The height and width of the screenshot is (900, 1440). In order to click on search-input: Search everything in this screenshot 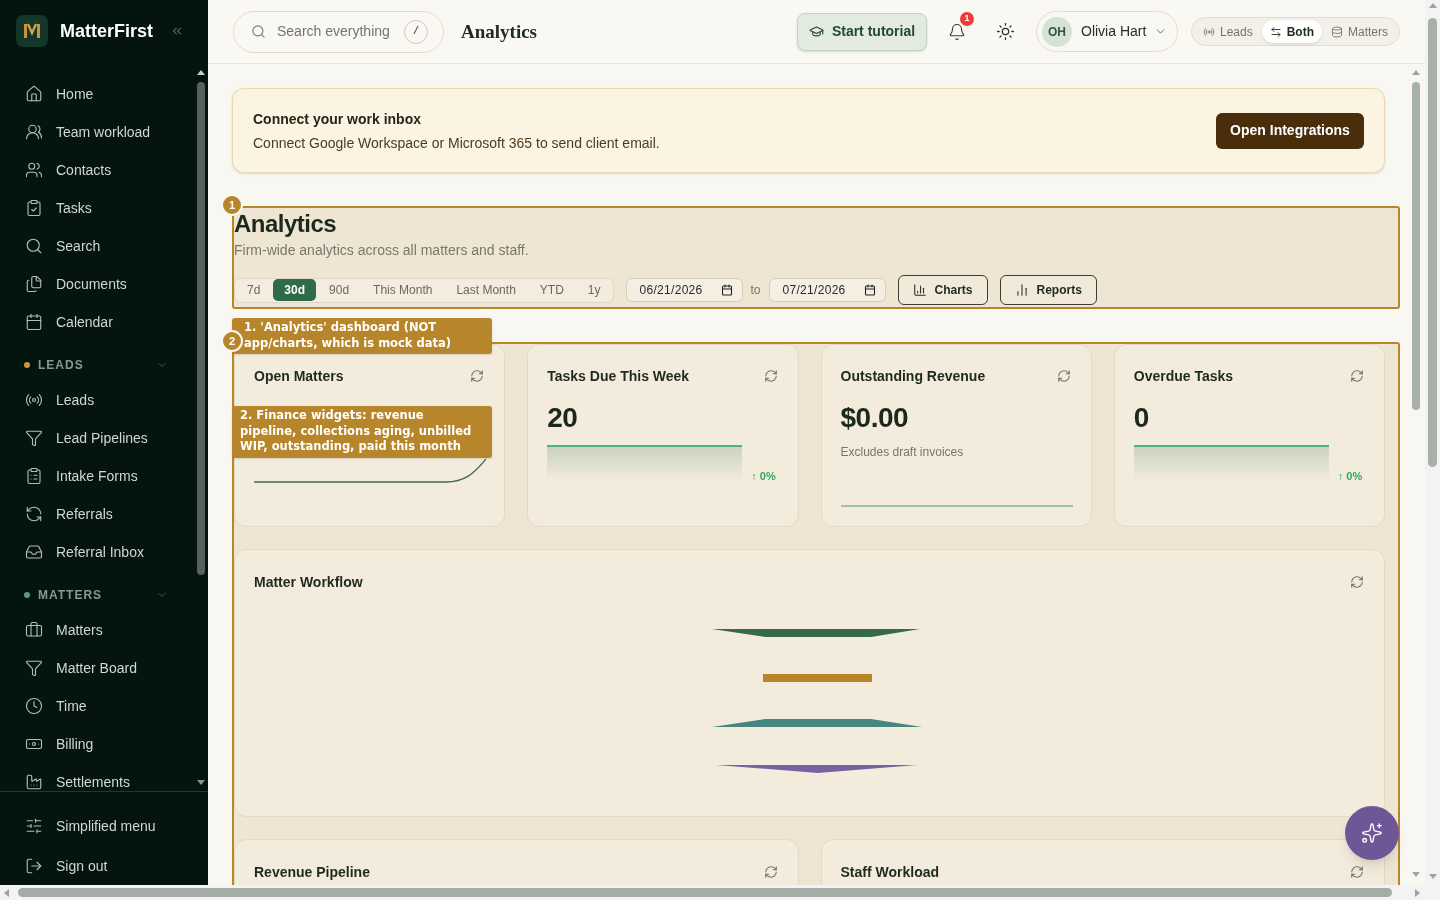, I will do `click(338, 31)`.